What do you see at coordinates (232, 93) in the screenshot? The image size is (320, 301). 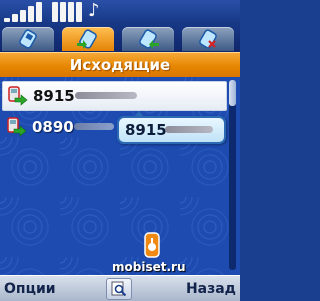 I see `scrollbar-thumb` at bounding box center [232, 93].